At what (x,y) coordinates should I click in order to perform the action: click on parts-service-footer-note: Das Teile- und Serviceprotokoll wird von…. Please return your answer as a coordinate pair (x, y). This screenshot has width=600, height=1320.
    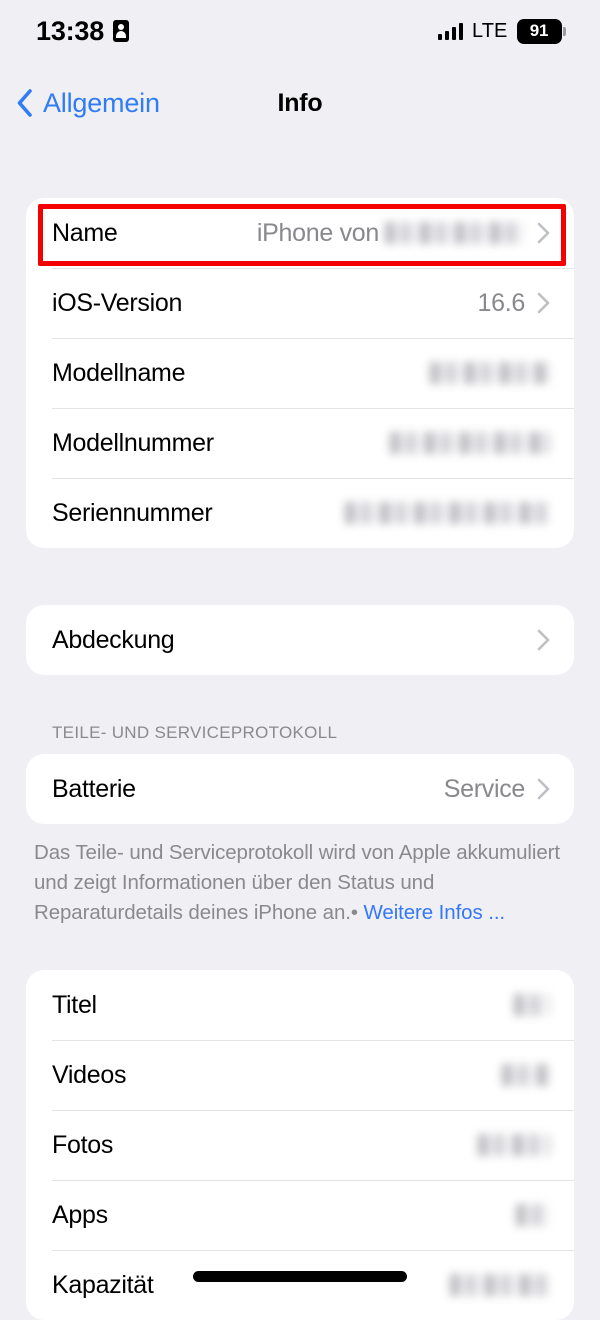
    Looking at the image, I should click on (304, 883).